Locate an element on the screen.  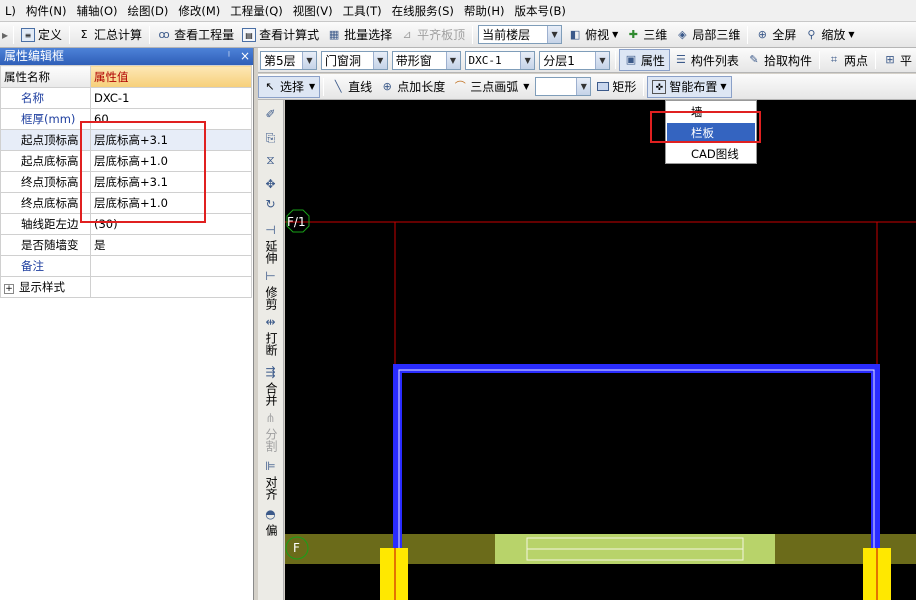
menu-item-quantity: 工程量(Q) is located at coordinates (256, 10).